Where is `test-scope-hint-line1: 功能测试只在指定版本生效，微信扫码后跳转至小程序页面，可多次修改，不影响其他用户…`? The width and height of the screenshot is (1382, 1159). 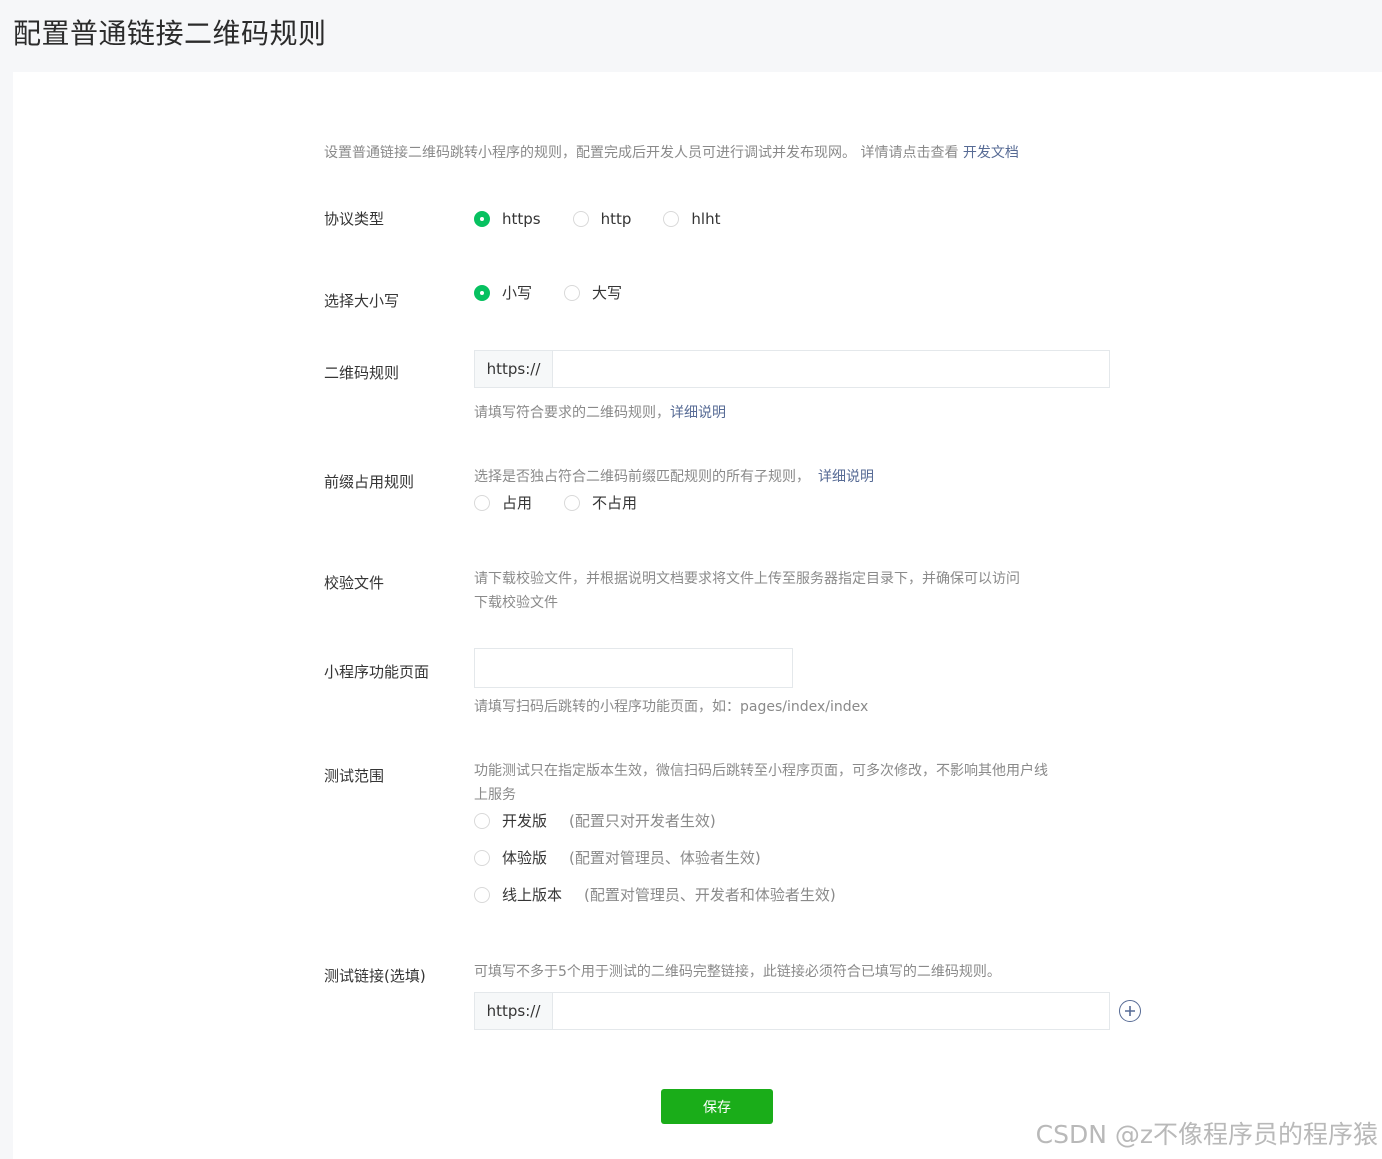
test-scope-hint-line1: 功能测试只在指定版本生效，微信扫码后跳转至小程序页面，可多次修改，不影响其他用户… is located at coordinates (761, 771).